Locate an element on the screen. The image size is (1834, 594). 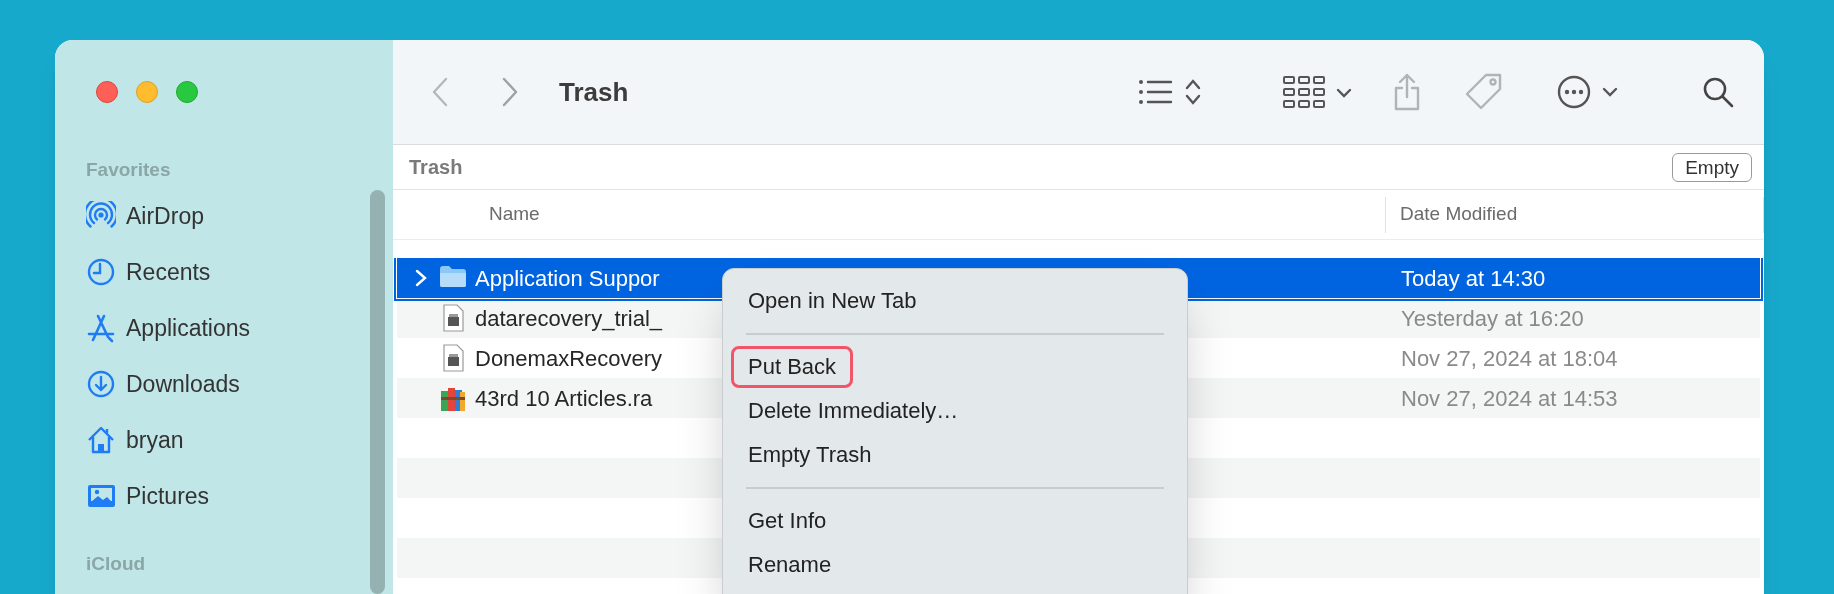
date-modified: Nov 27, 2024 at 14:53 is located at coordinates (1509, 398).